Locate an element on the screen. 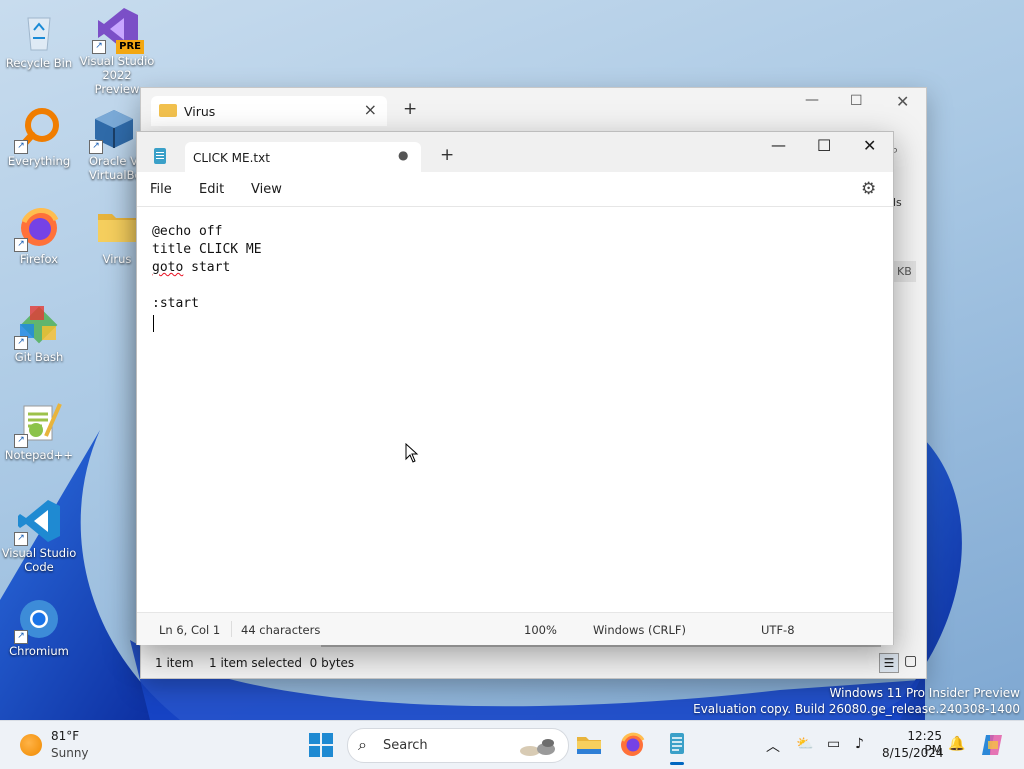 Image resolution: width=1024 pixels, height=769 pixels. volume-icon: ♪ is located at coordinates (859, 744).